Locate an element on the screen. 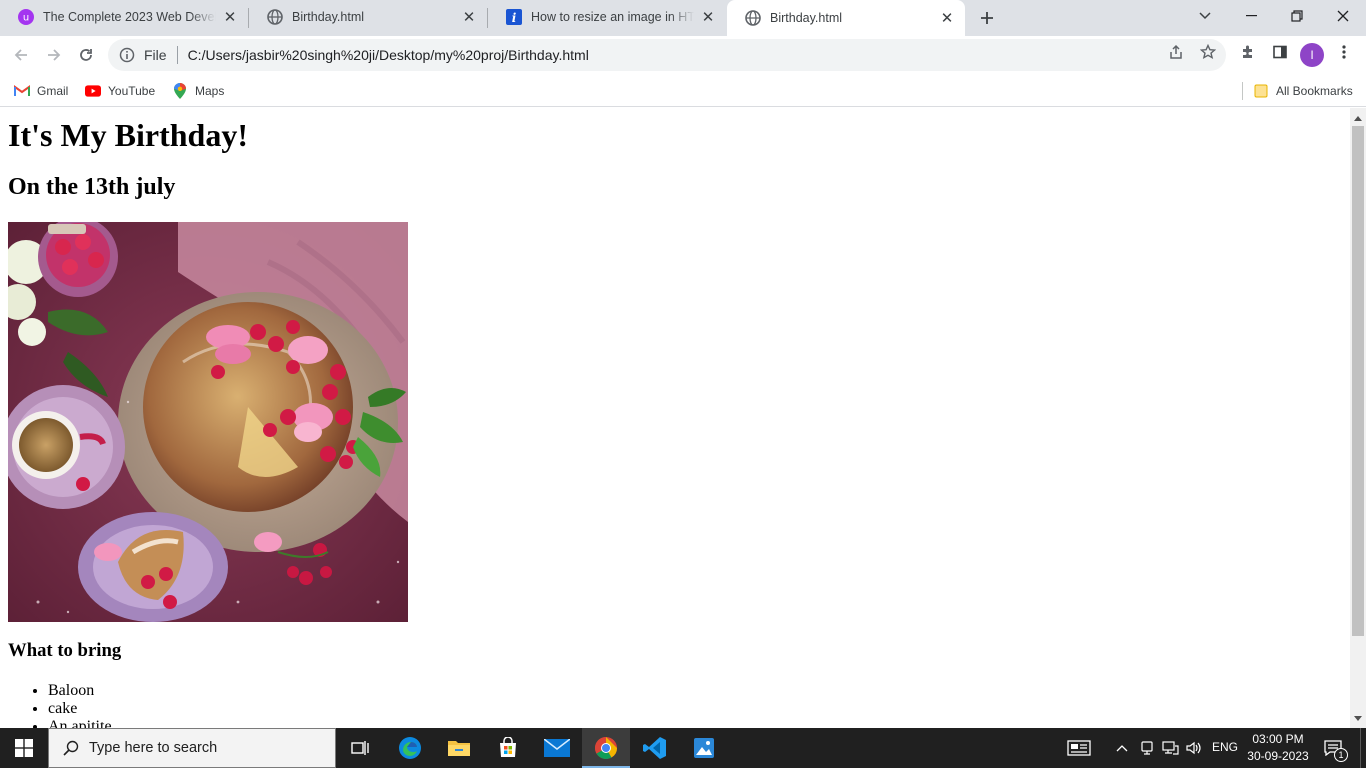 This screenshot has width=1366, height=768. notification-count-badge: 1 is located at coordinates (1341, 755).